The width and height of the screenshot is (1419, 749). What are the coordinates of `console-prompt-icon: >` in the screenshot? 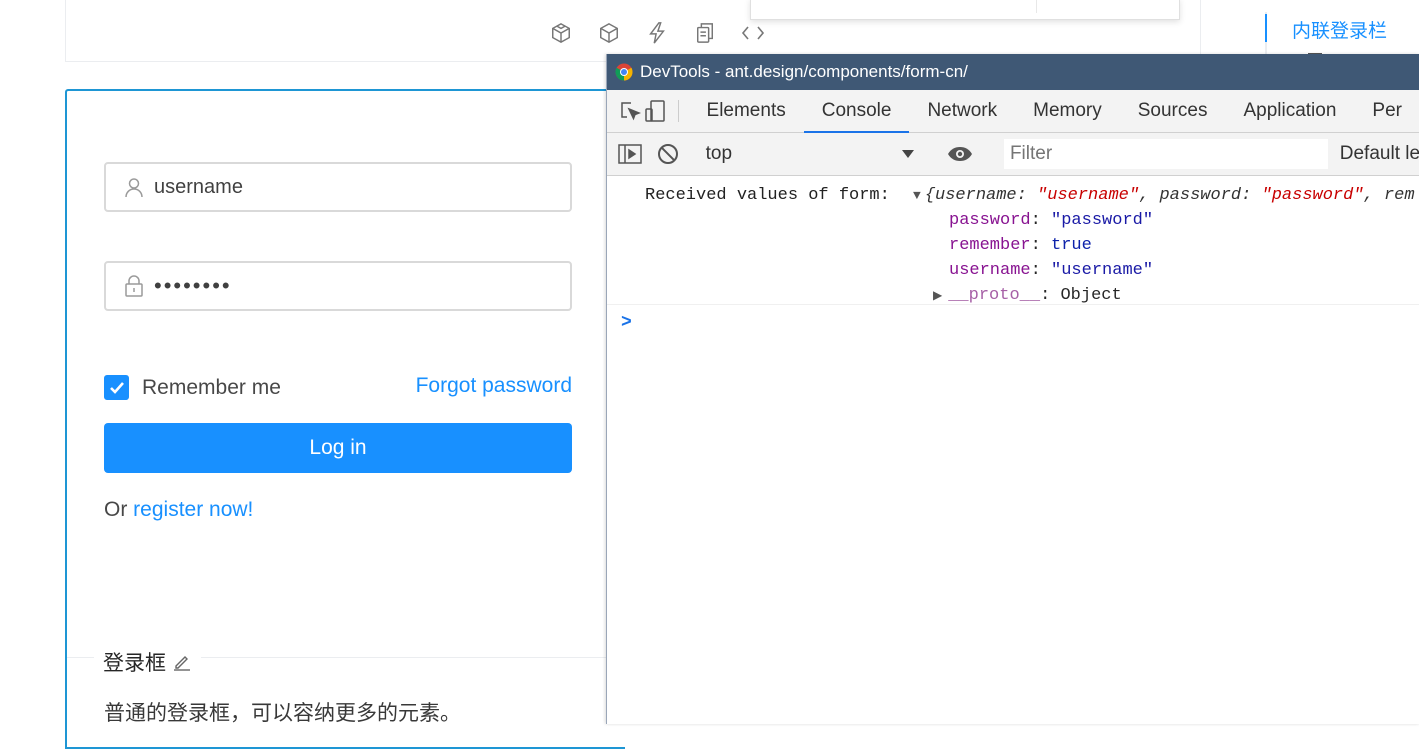 It's located at (626, 323).